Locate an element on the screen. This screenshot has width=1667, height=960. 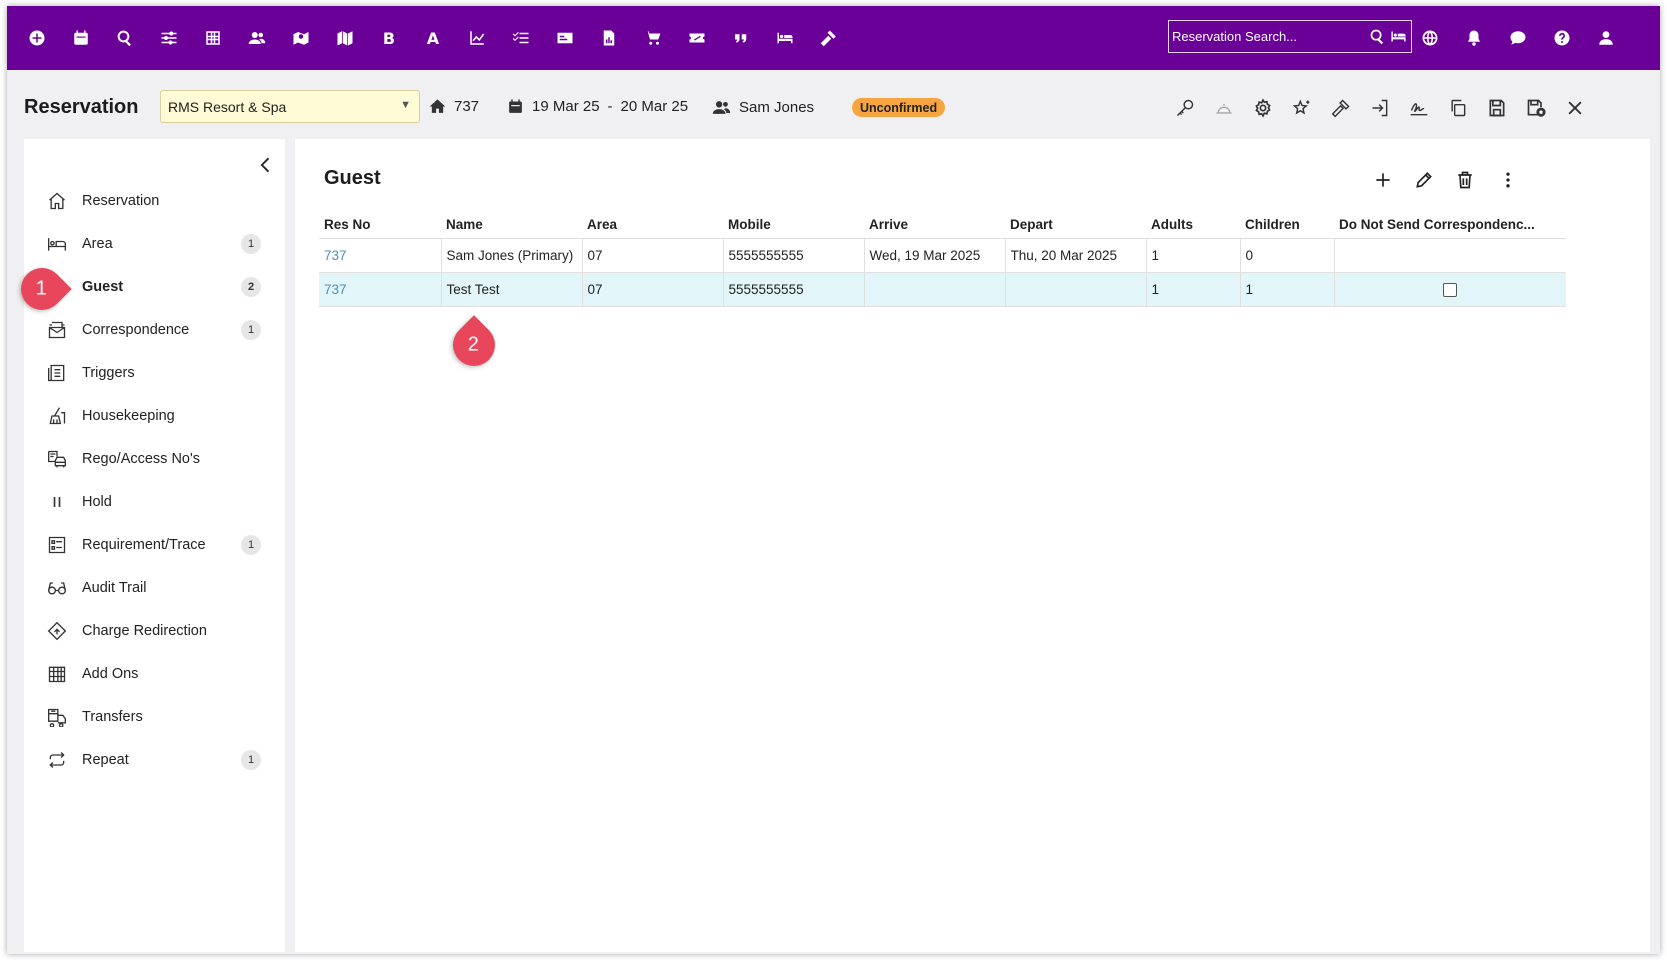
sidebar-item-label: Transfers is located at coordinates (112, 717).